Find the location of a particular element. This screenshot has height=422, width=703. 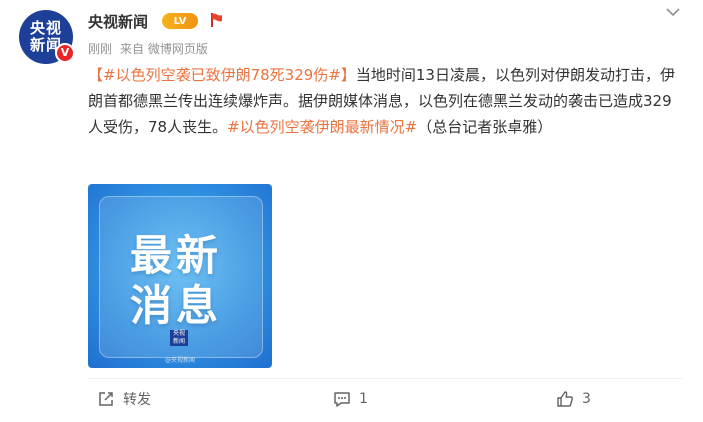

divider is located at coordinates (385, 378).